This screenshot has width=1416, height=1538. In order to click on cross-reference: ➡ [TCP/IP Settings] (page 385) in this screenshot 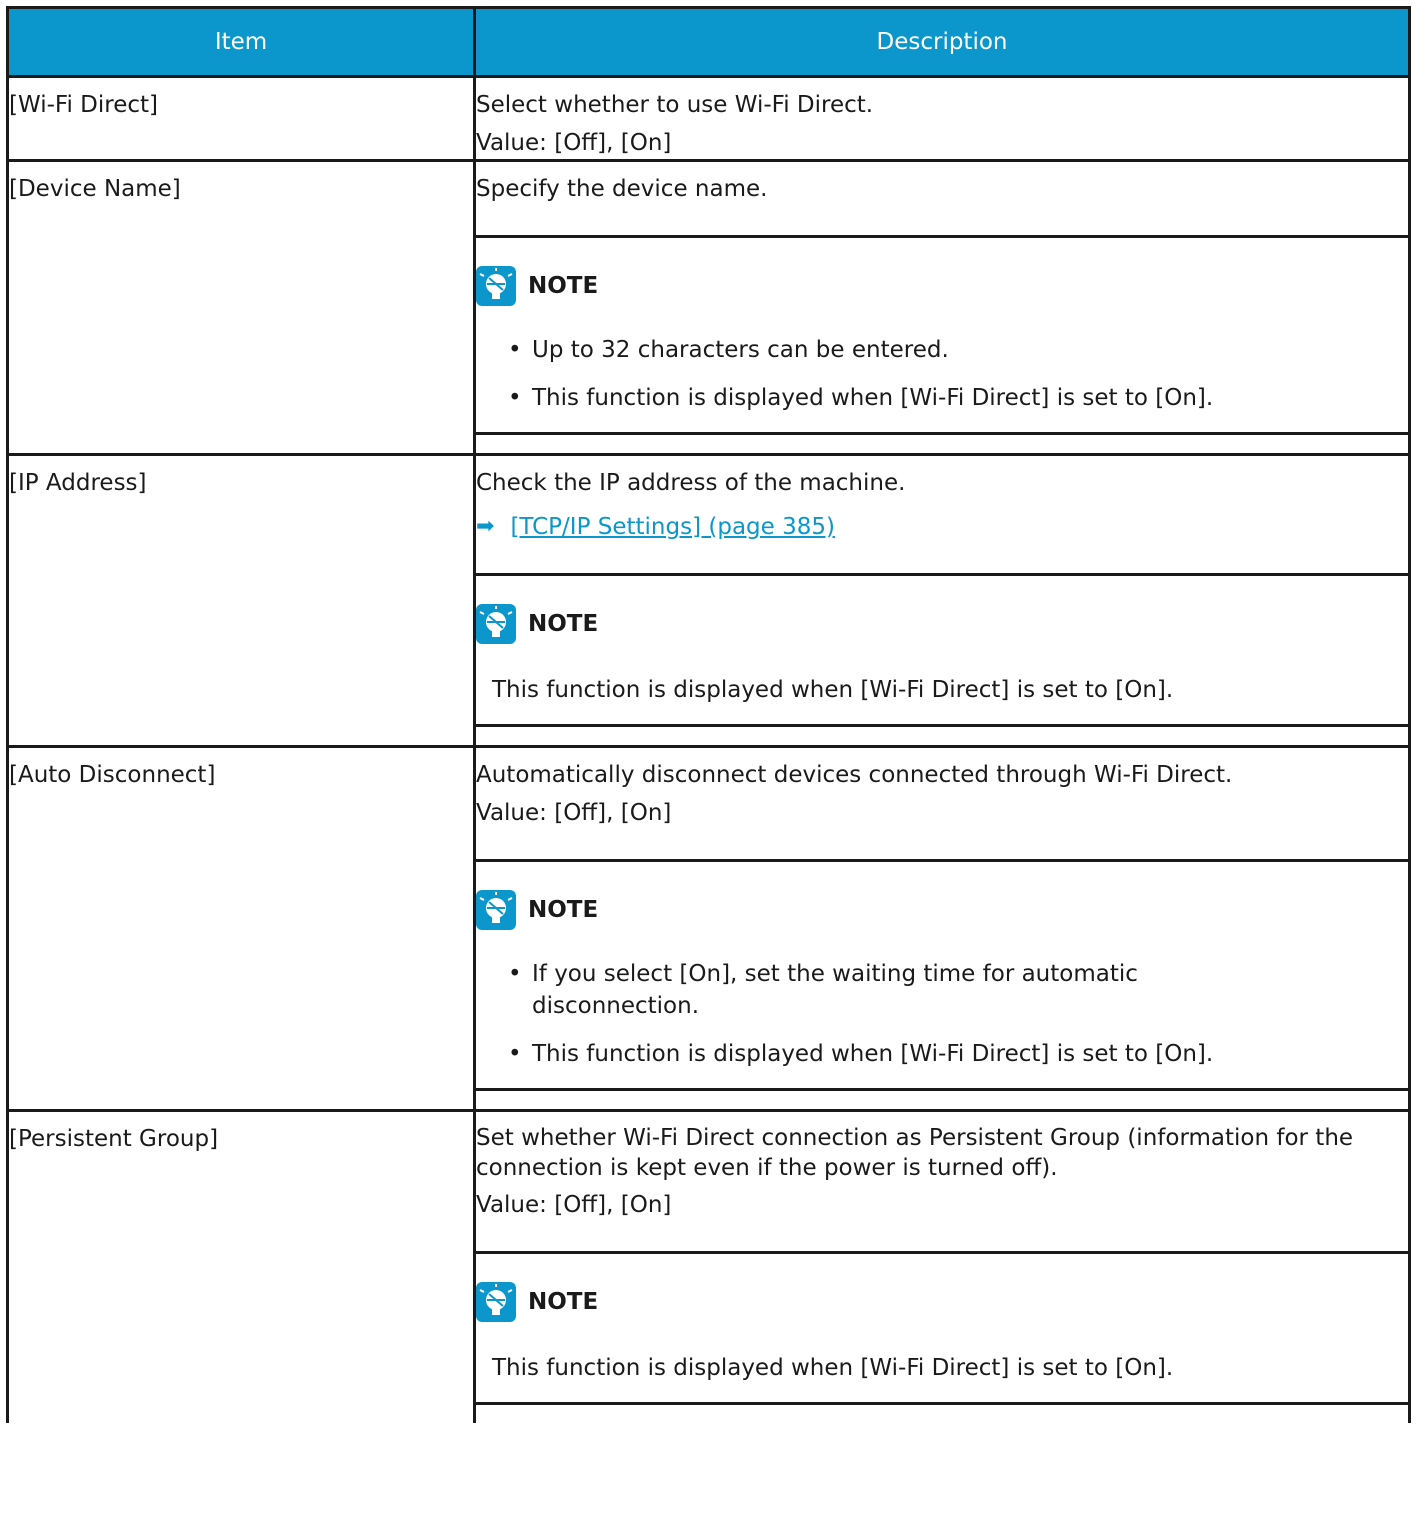, I will do `click(942, 527)`.